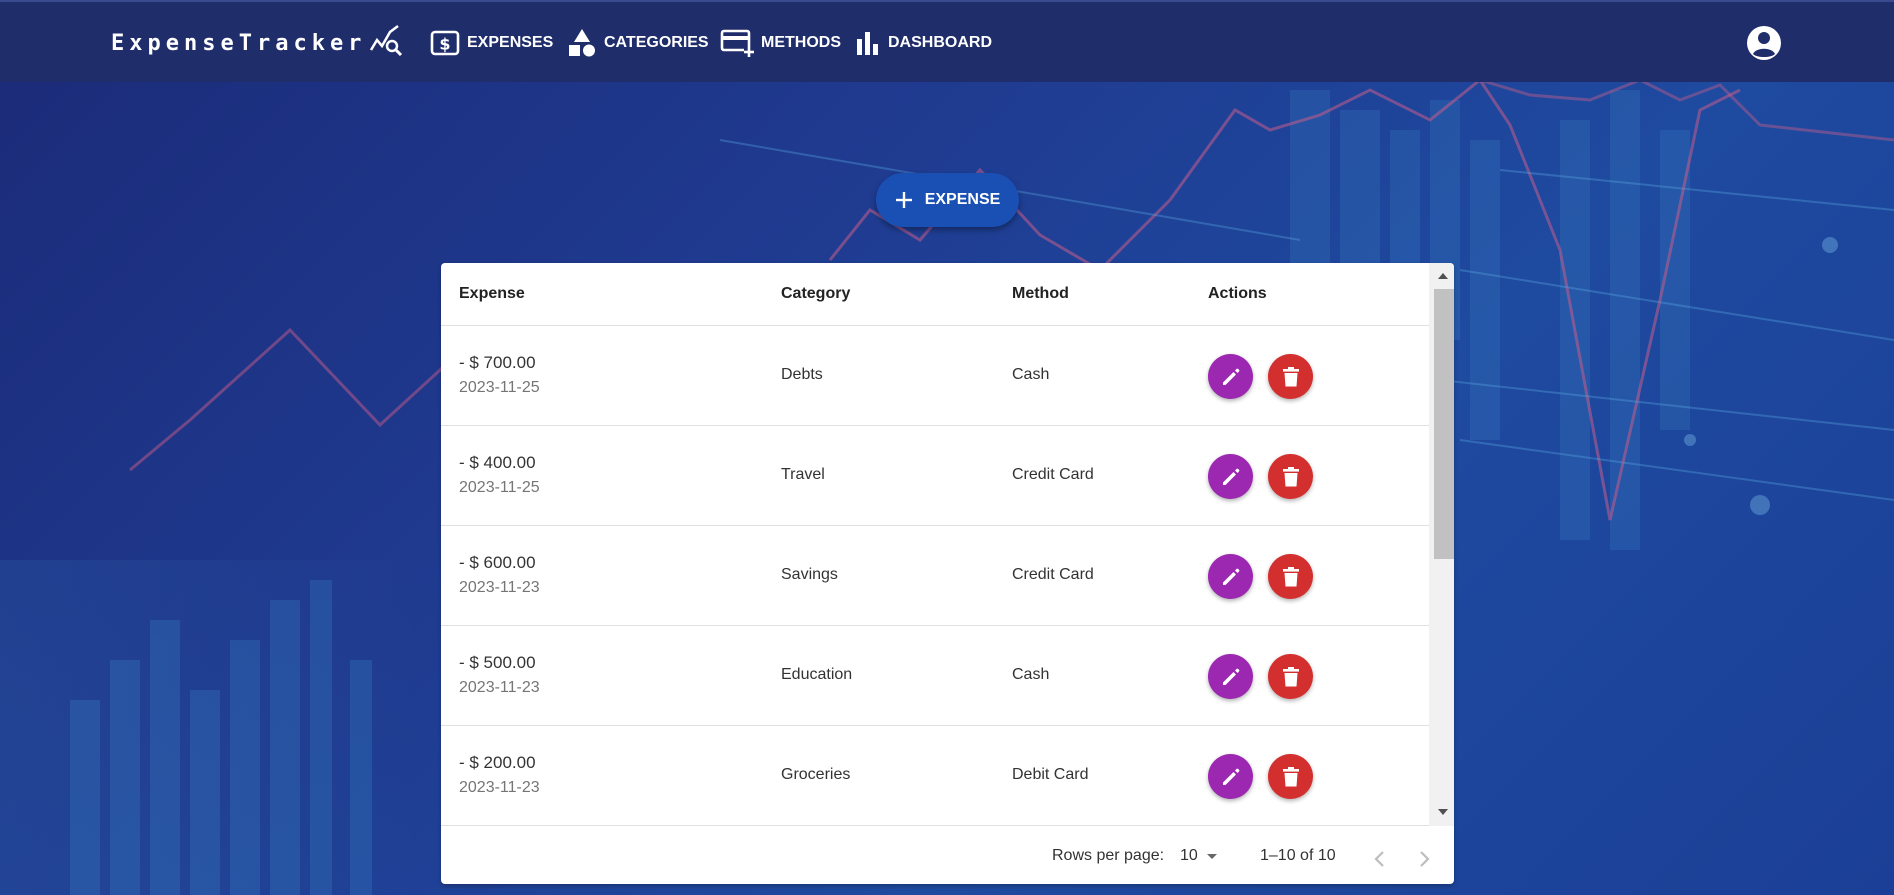  I want to click on header-category: Category, so click(815, 294).